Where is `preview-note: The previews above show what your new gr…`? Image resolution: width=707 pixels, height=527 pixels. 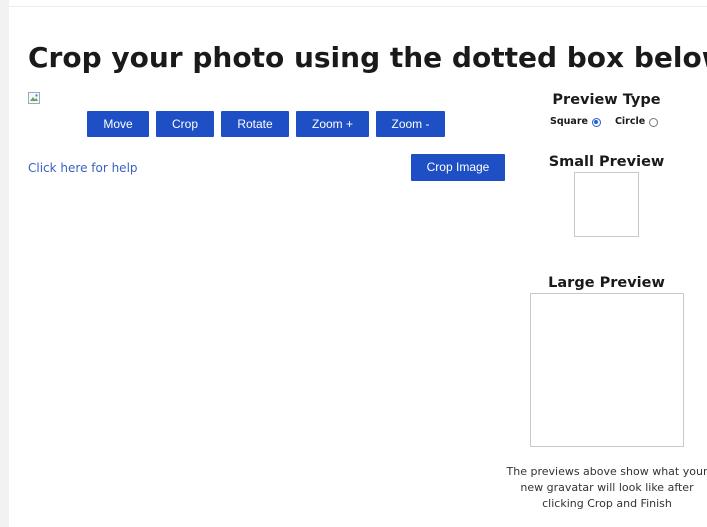 preview-note: The previews above show what your new gr… is located at coordinates (606, 487).